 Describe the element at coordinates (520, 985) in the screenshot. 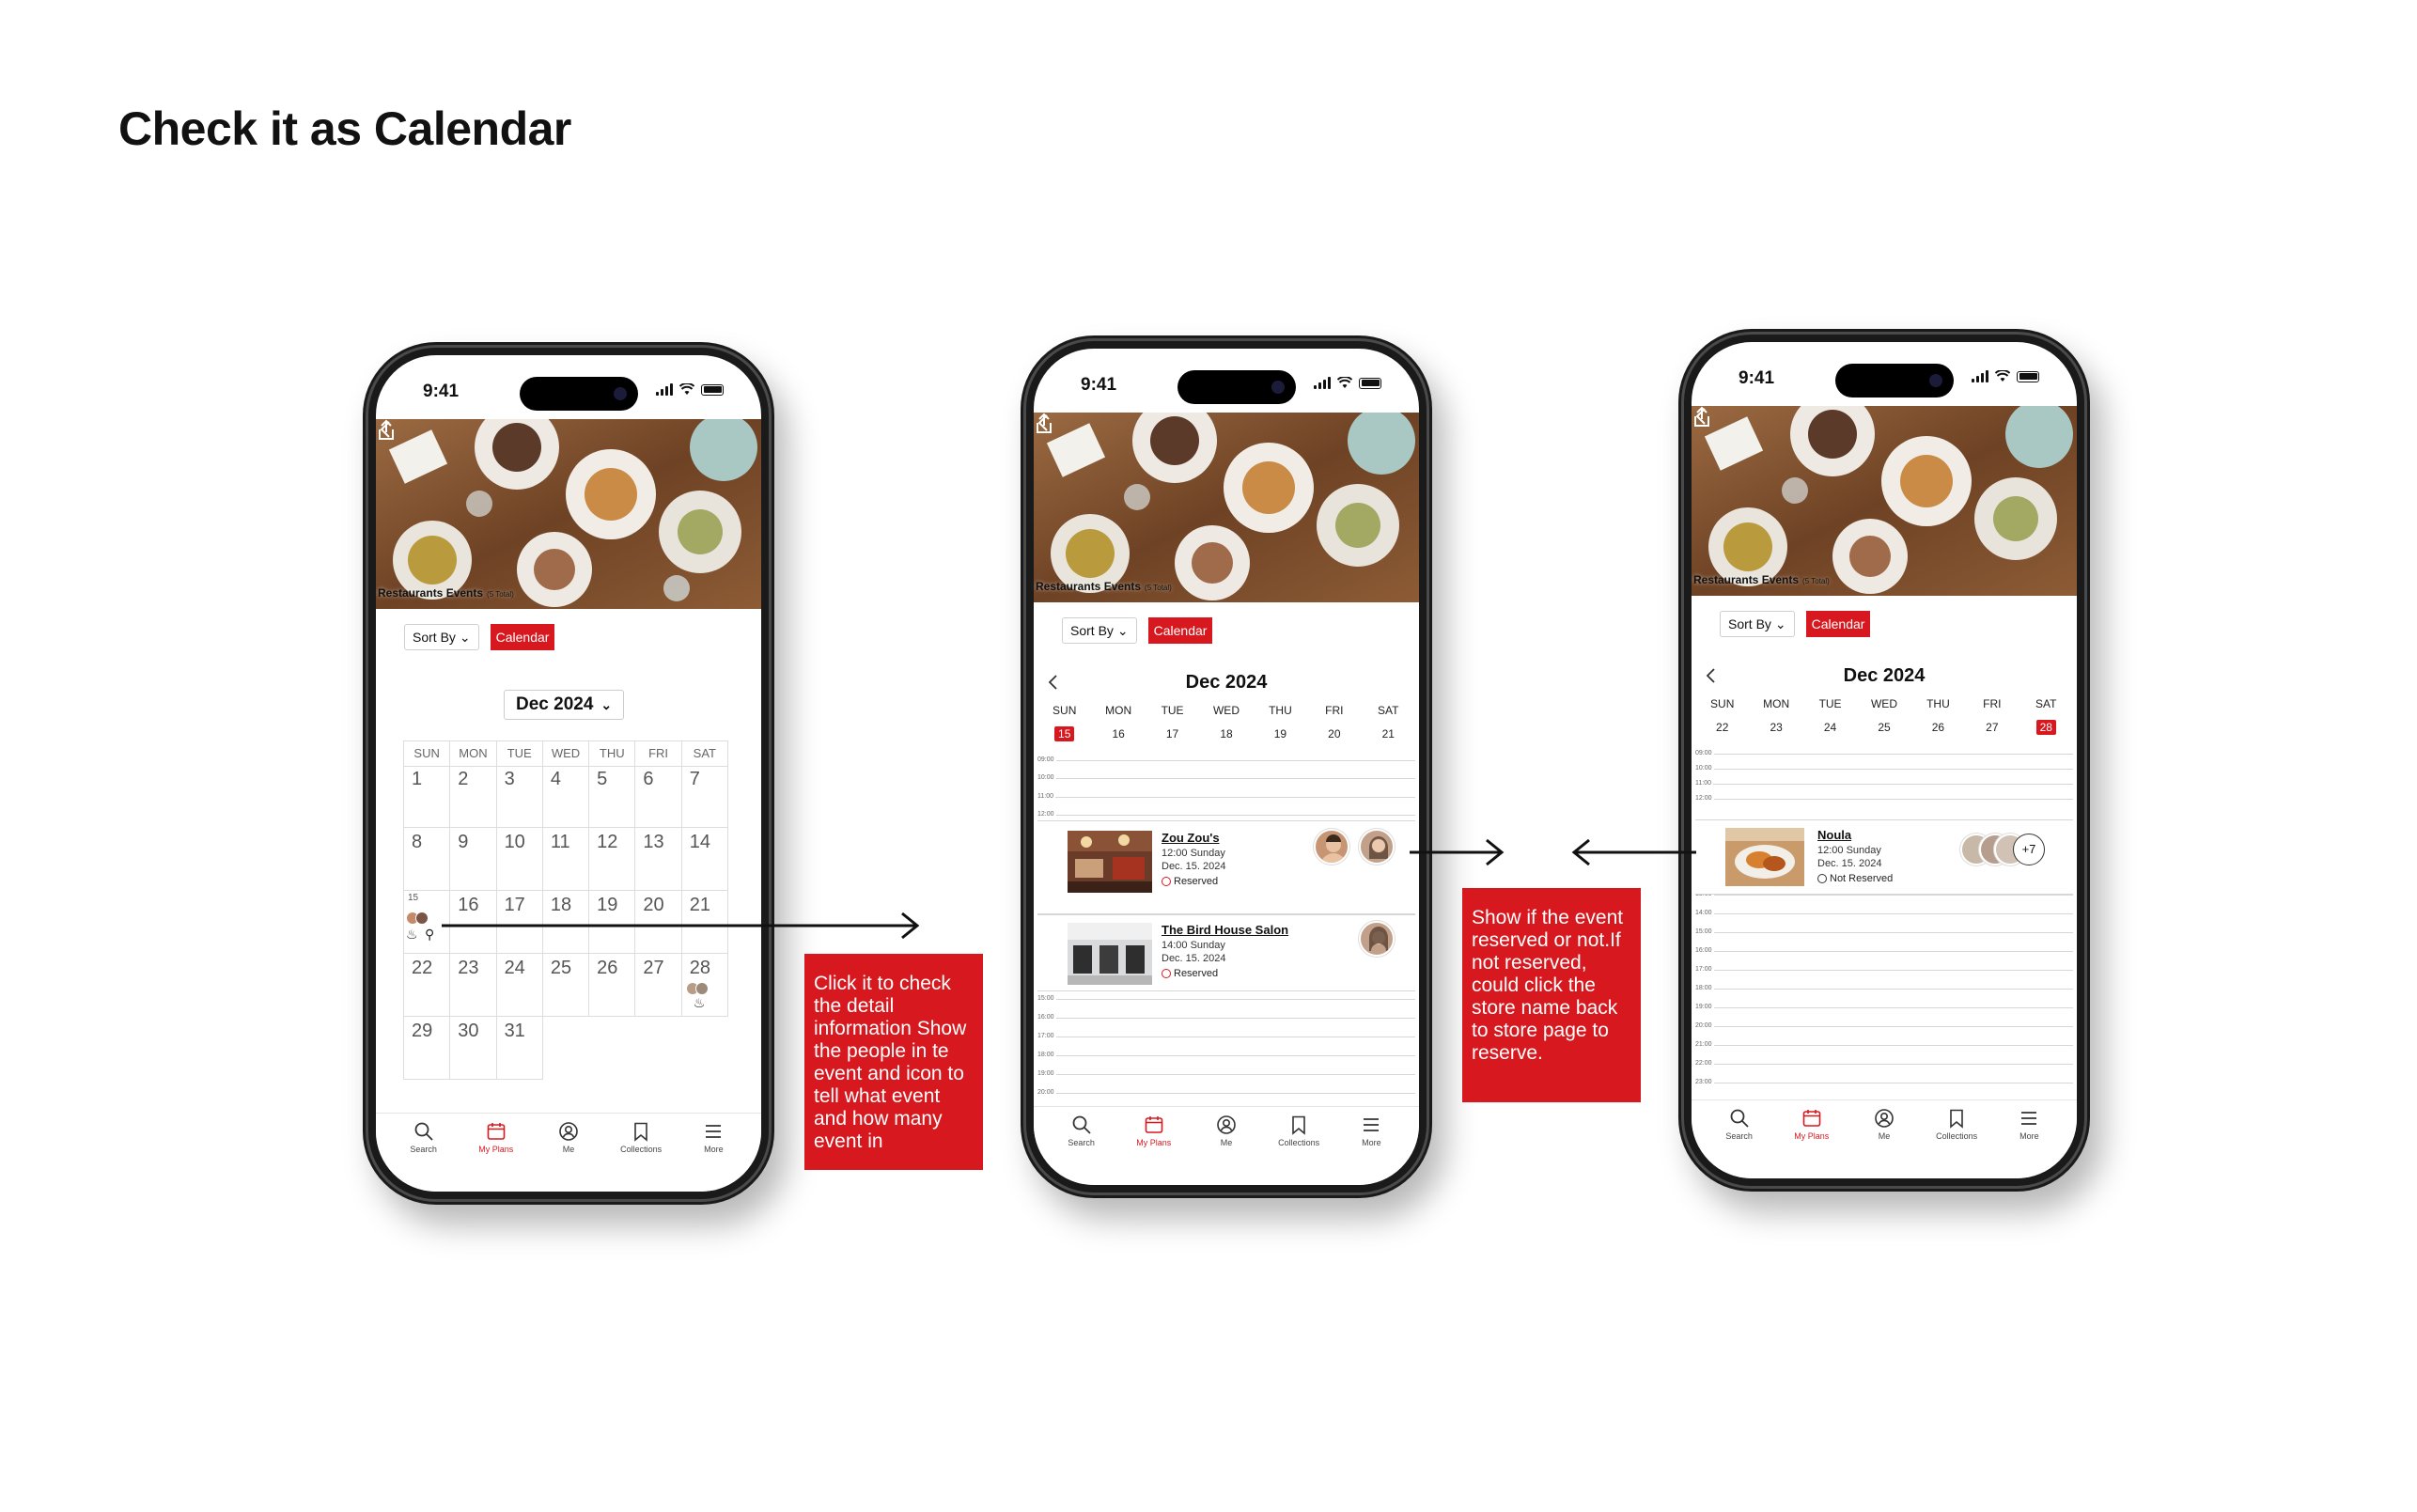

I see `day-cell: 24` at that location.